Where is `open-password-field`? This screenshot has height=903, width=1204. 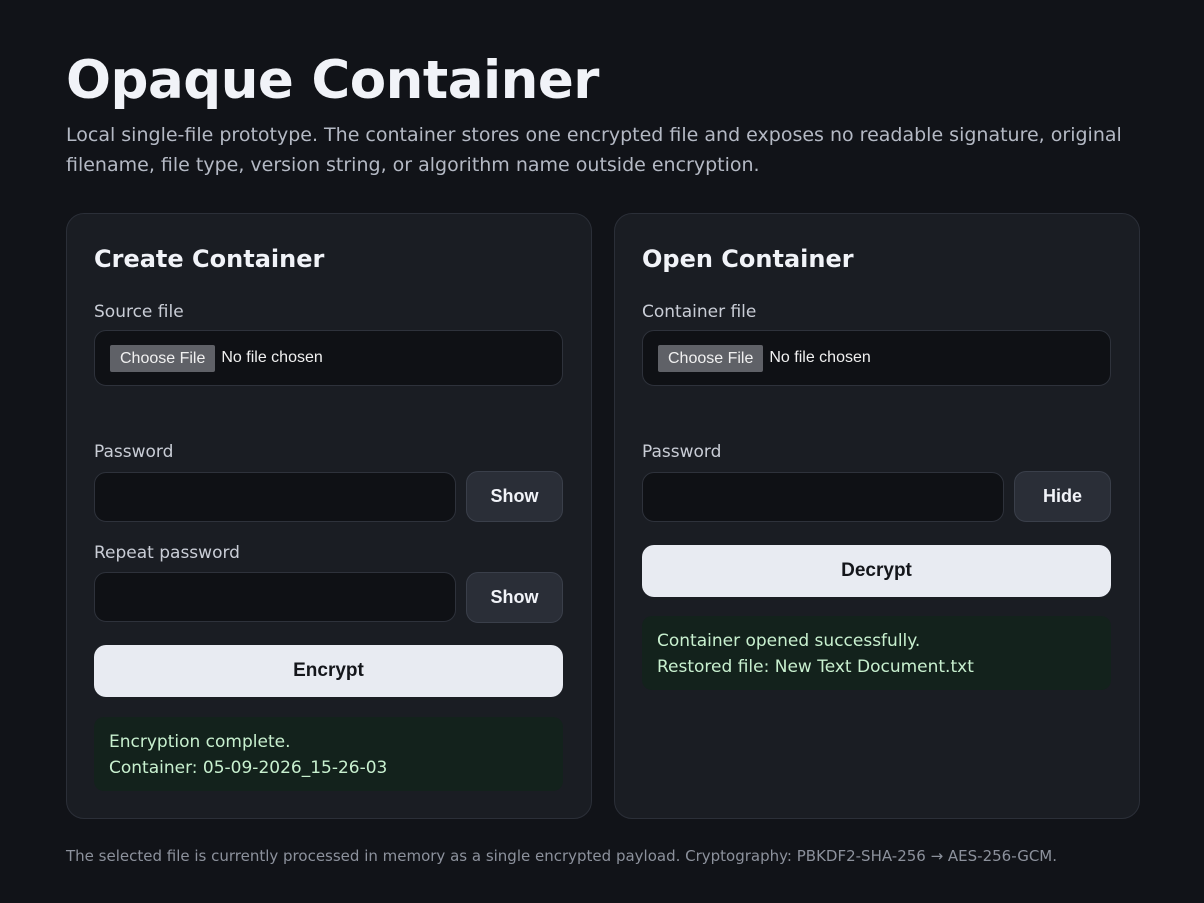 open-password-field is located at coordinates (823, 497).